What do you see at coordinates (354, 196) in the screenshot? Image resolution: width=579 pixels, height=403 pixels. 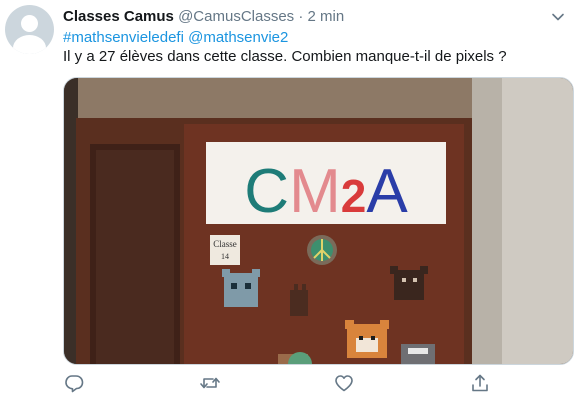 I see `banner-letter-2: 2` at bounding box center [354, 196].